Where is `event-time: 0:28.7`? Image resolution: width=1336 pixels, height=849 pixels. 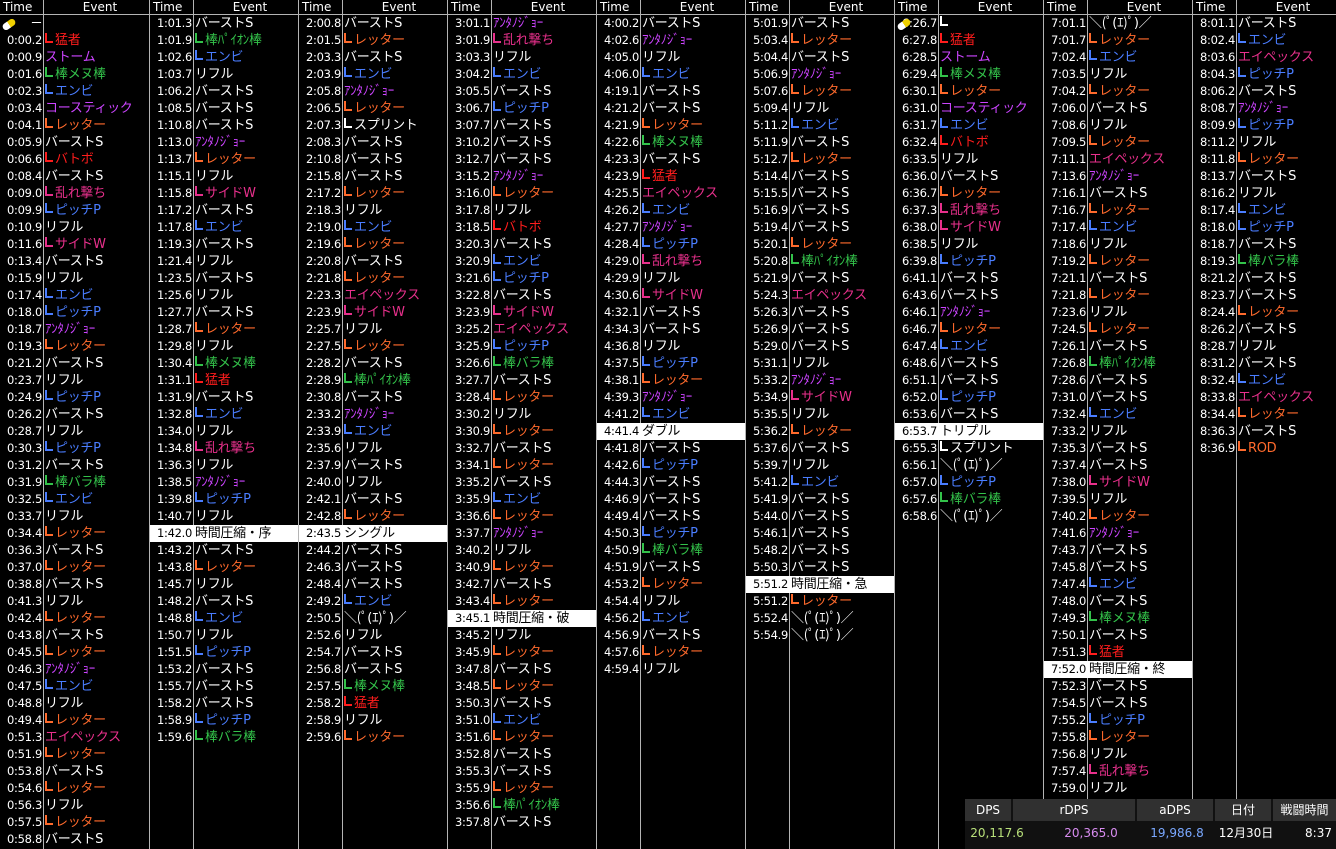
event-time: 0:28.7 is located at coordinates (24, 431).